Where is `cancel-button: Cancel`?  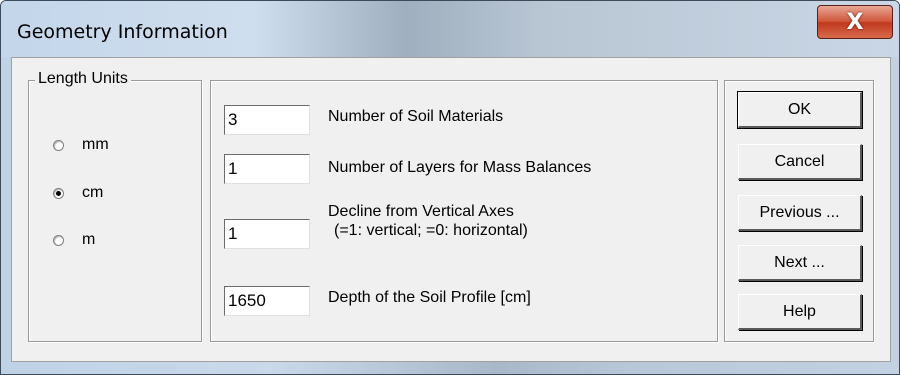
cancel-button: Cancel is located at coordinates (800, 162).